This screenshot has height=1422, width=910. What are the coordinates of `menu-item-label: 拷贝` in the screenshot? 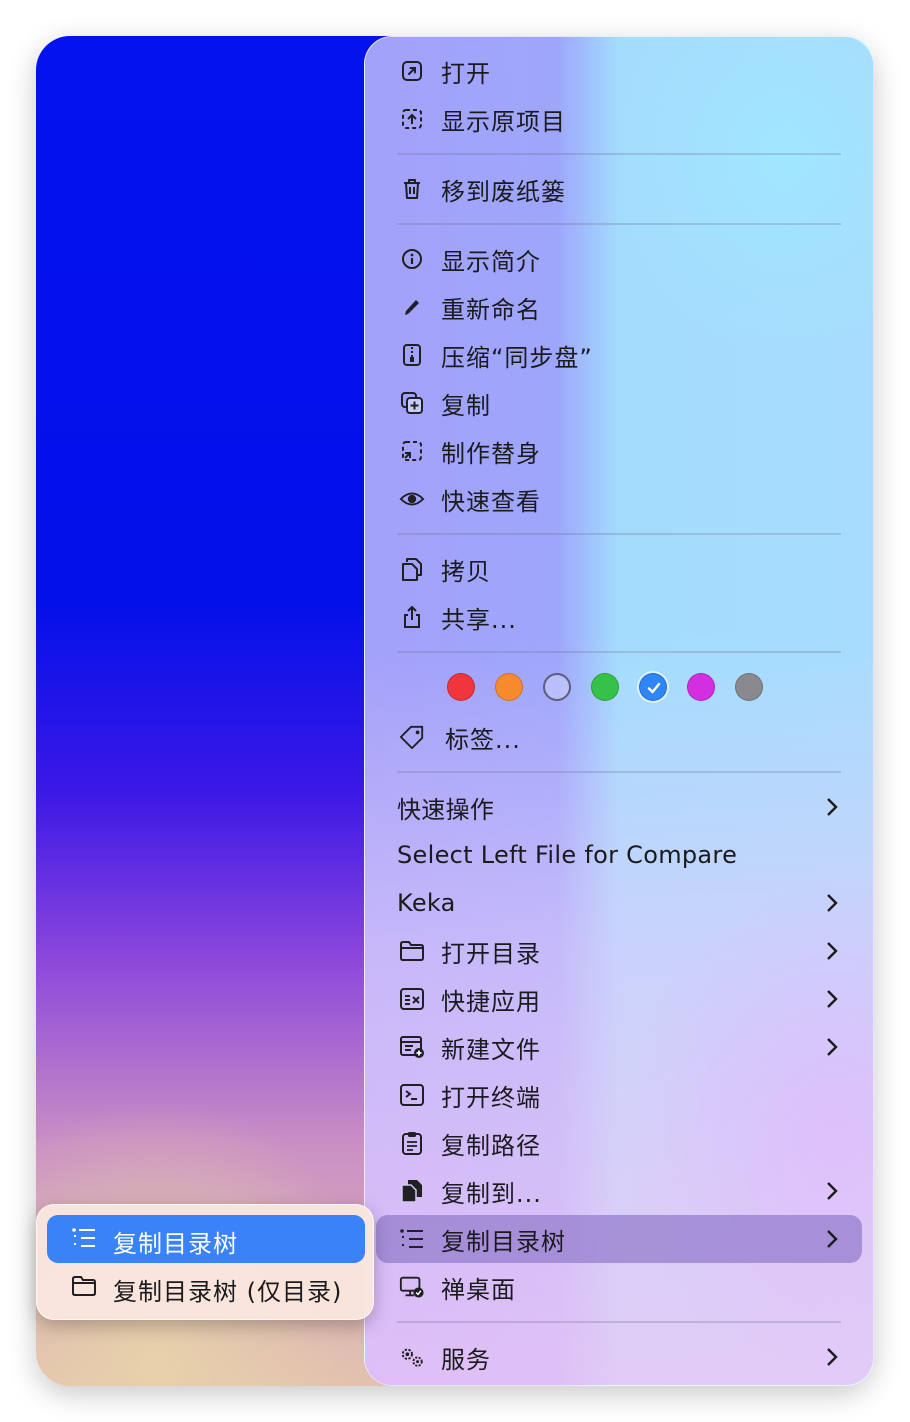 It's located at (466, 571).